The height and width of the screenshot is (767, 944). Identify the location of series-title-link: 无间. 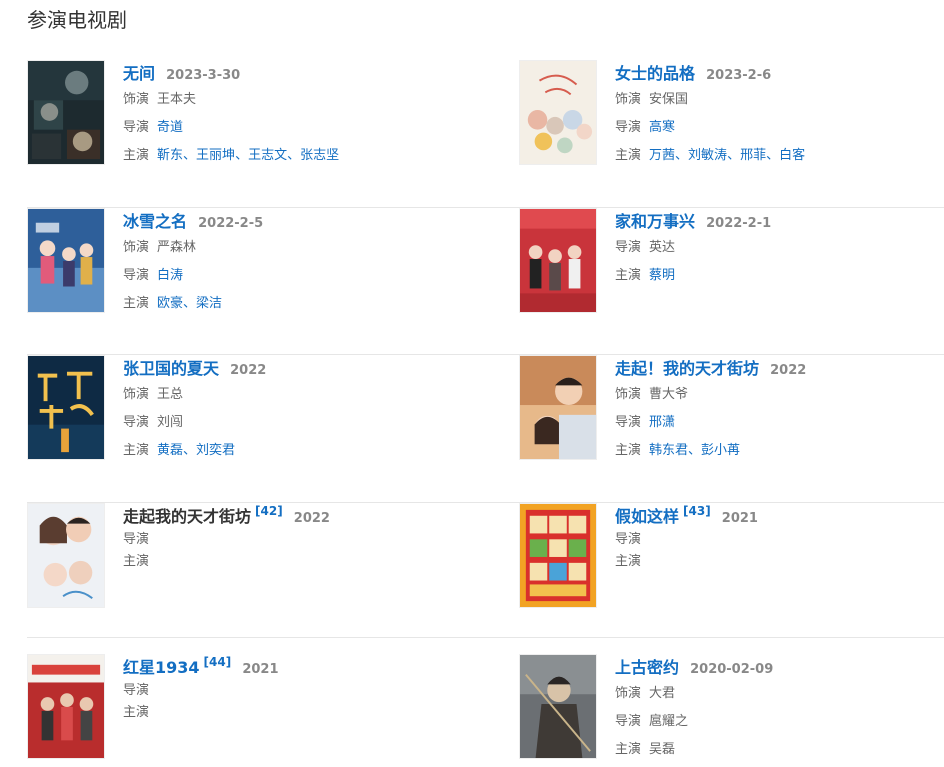
(139, 73).